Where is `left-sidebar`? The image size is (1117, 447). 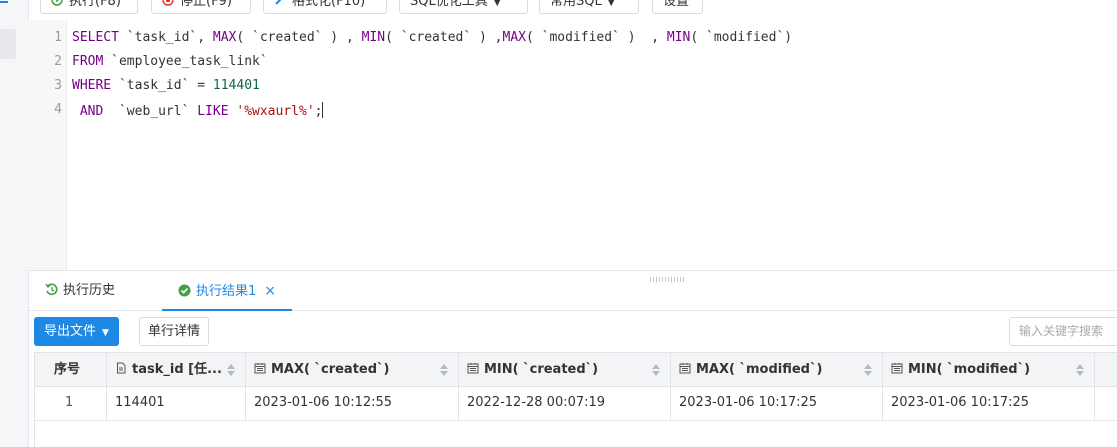
left-sidebar is located at coordinates (14, 223).